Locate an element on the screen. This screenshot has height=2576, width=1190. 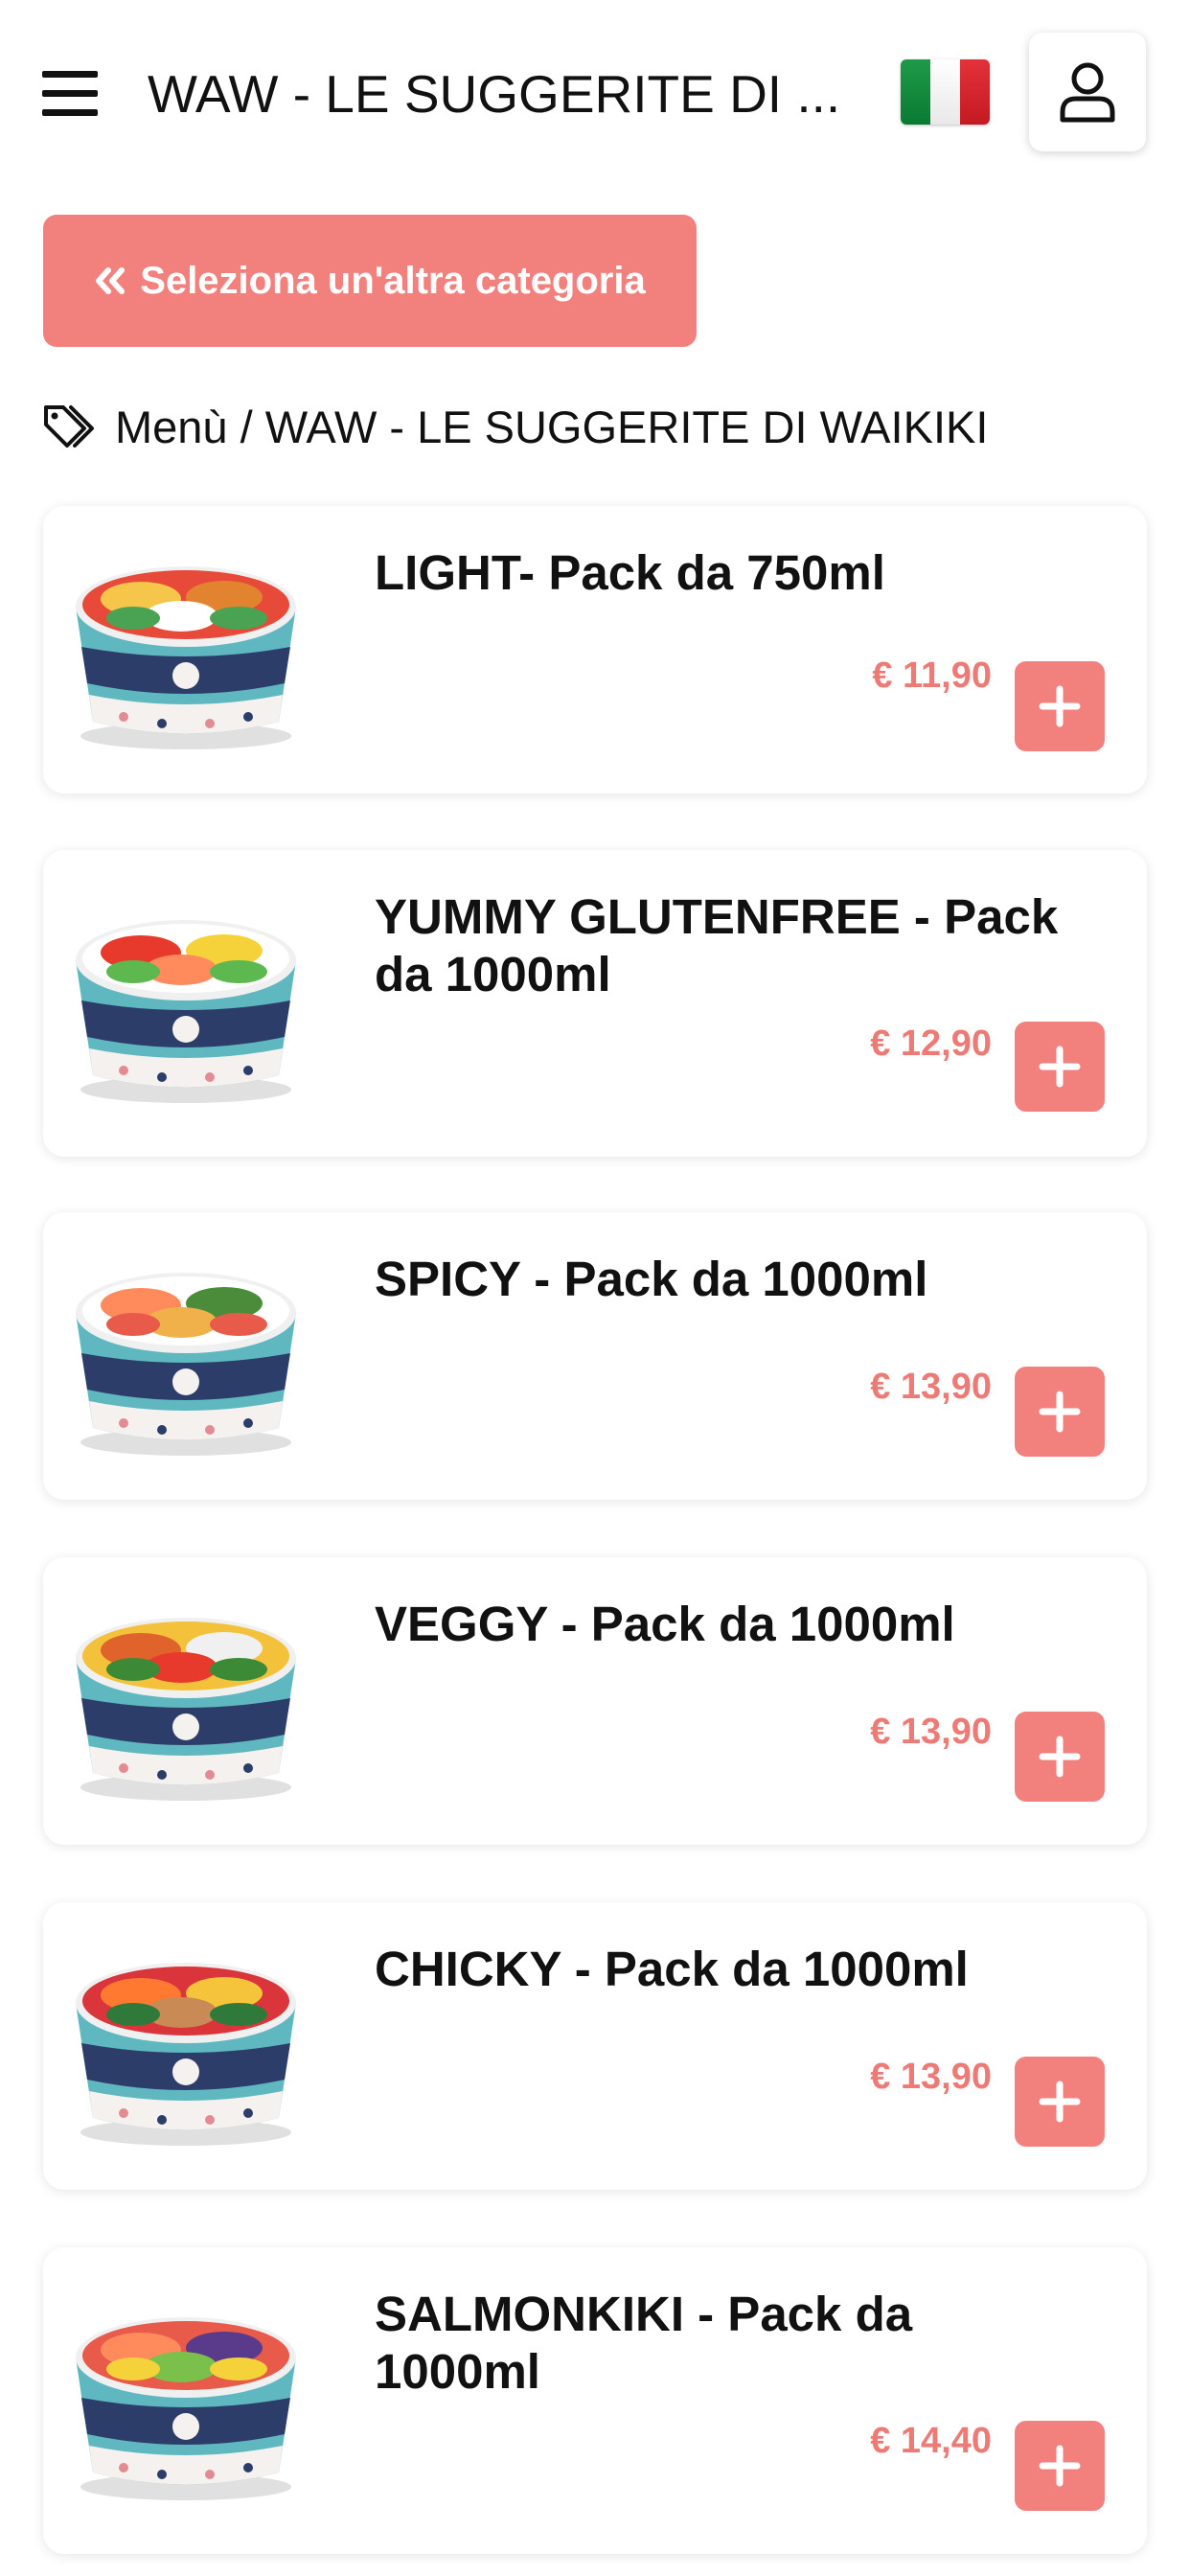
product-price: € 12,90 is located at coordinates (931, 1044).